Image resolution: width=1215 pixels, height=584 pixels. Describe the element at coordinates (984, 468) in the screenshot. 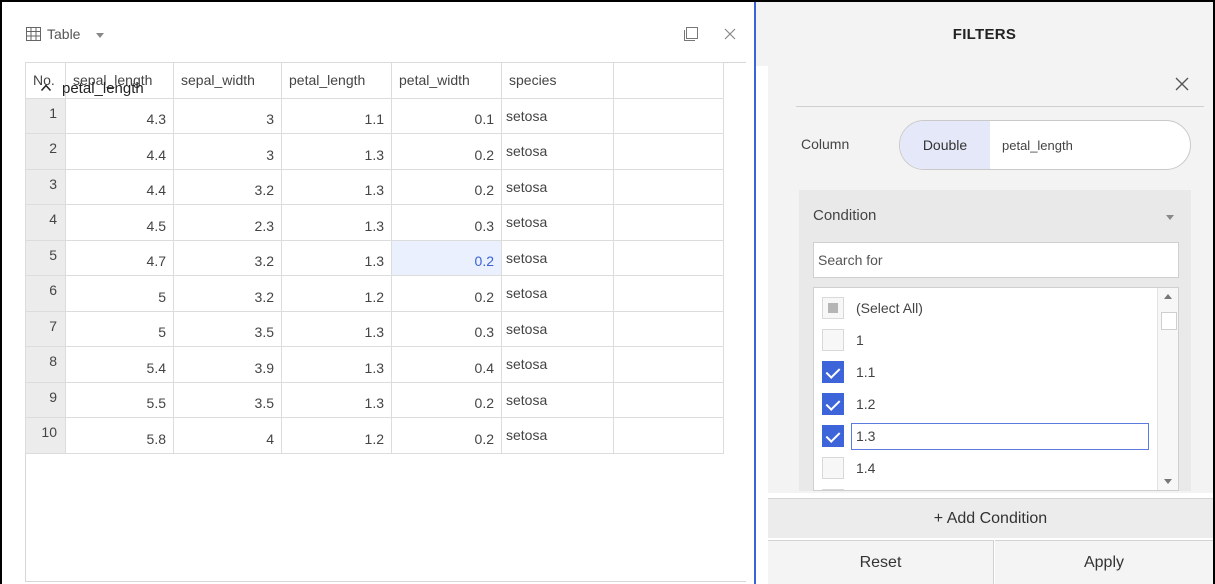

I see `list-item: 1.4` at that location.